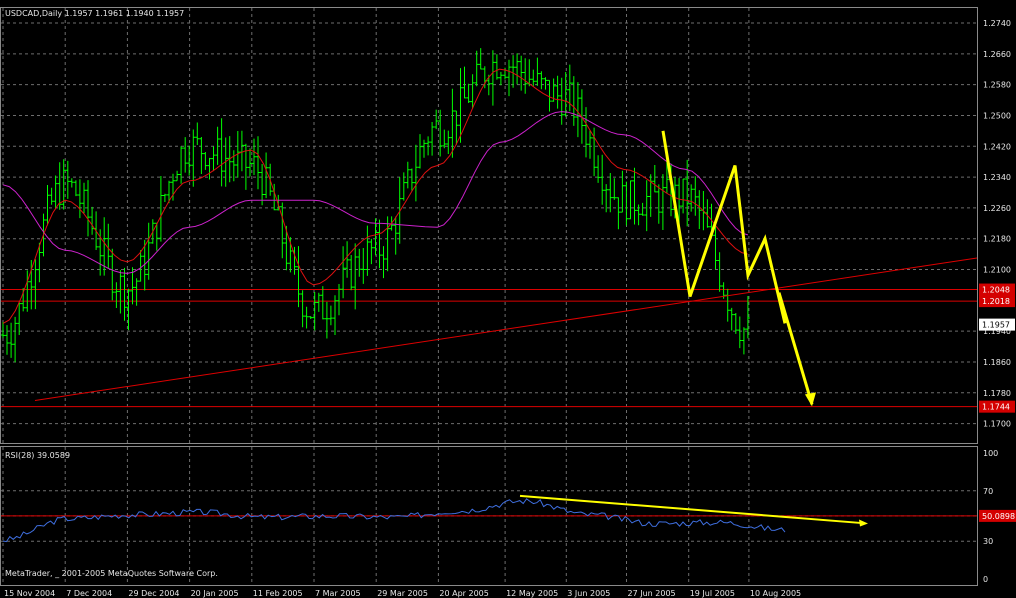  I want to click on price-tick-label: 1.2180, so click(997, 239).